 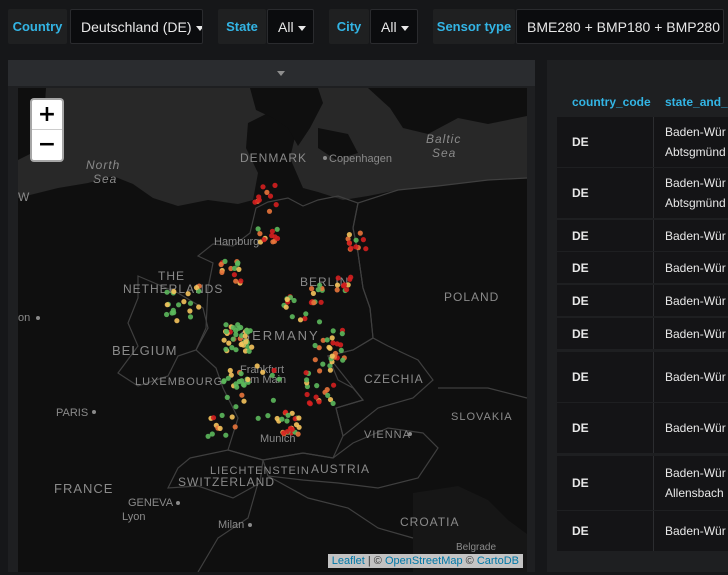 What do you see at coordinates (424, 561) in the screenshot?
I see `openstreetmap-link: OpenStreetMap` at bounding box center [424, 561].